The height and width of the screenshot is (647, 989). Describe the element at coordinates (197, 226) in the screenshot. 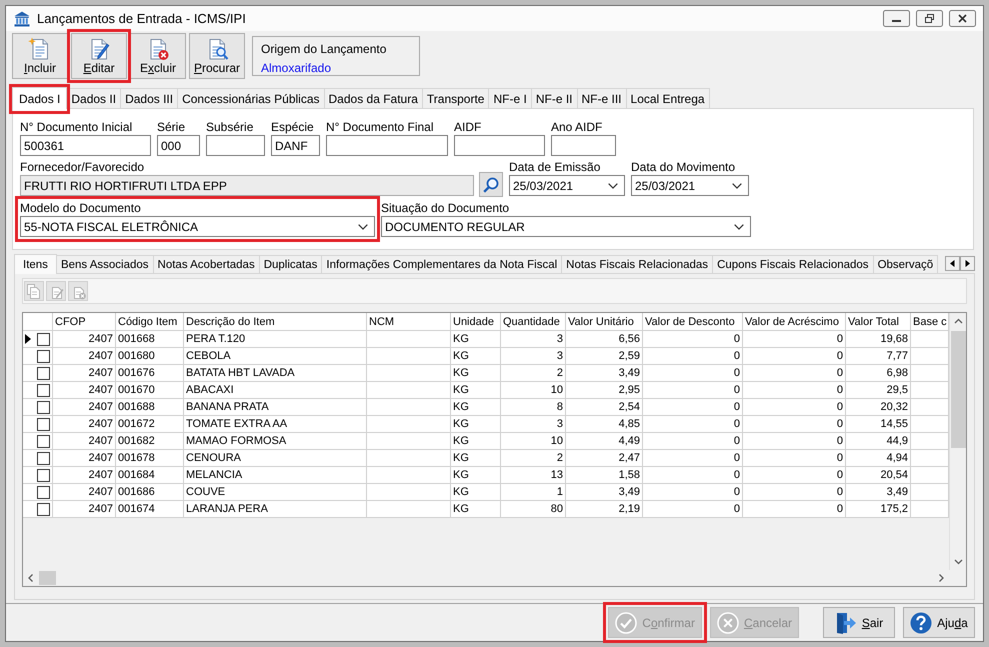

I see `dropdown: 55-NOTA FISCAL ELETRÔNICA` at that location.